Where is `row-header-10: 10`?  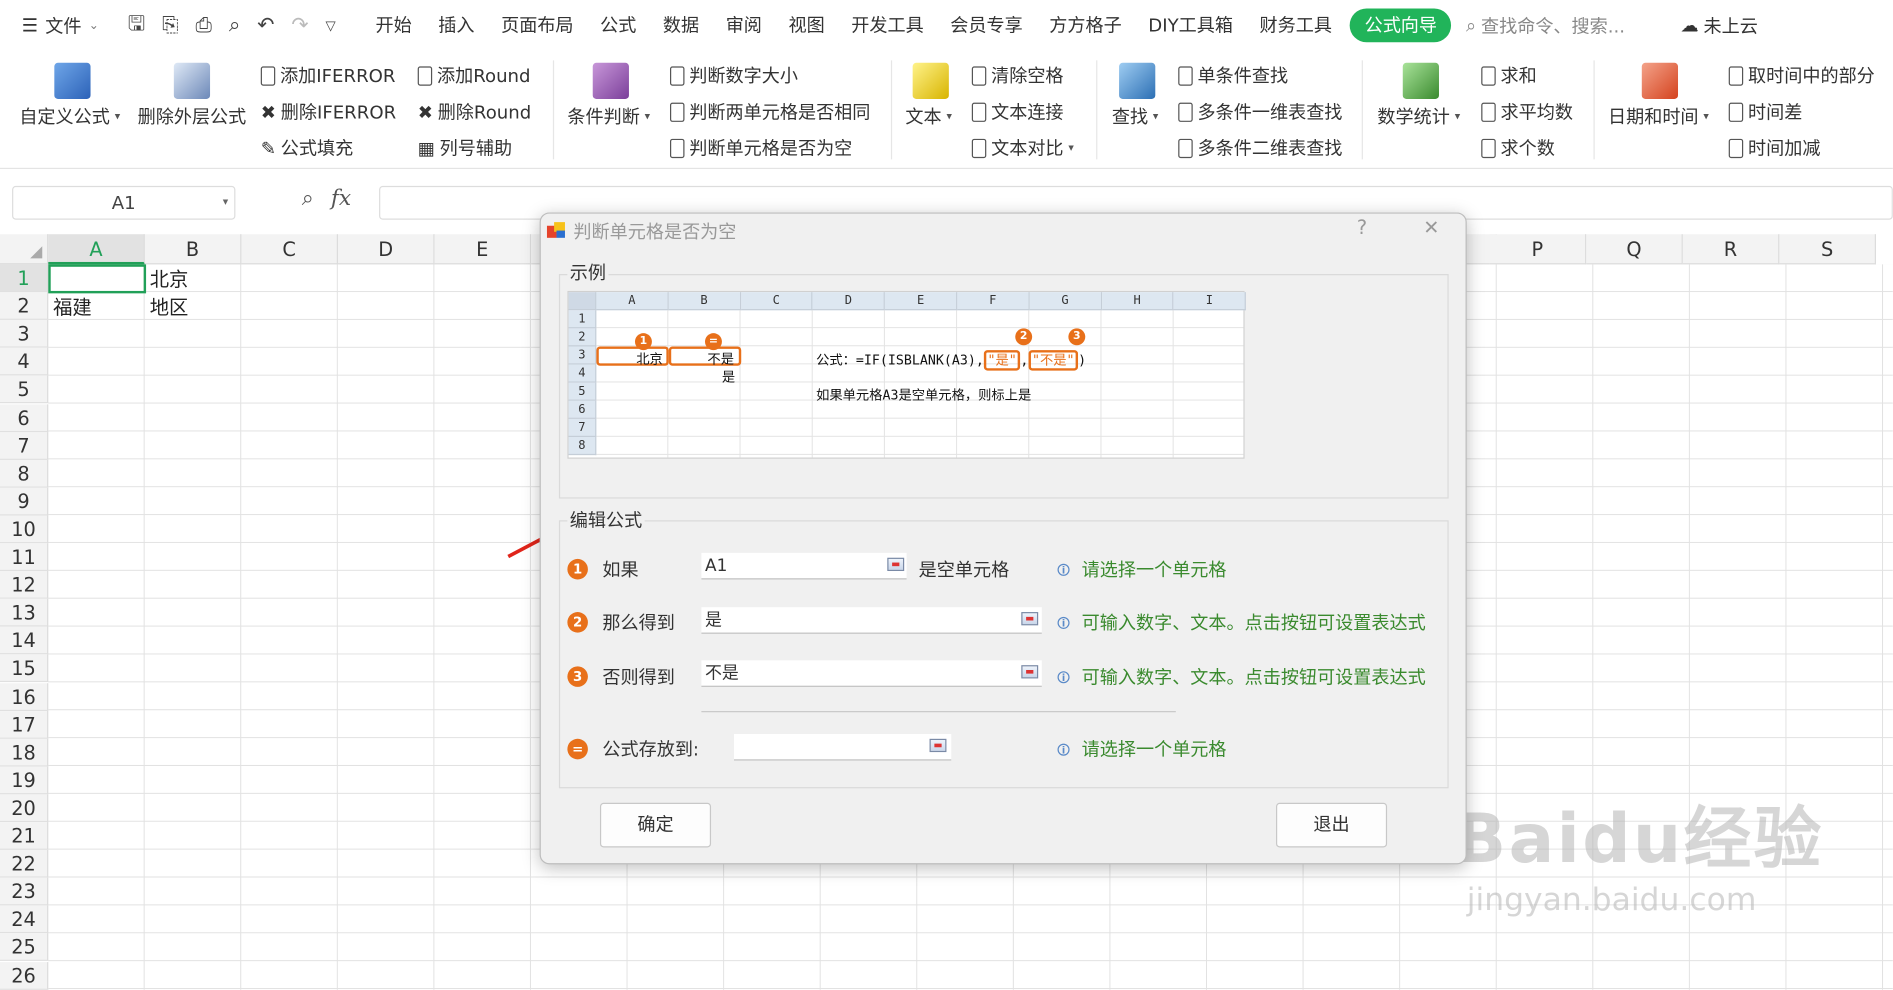 row-header-10: 10 is located at coordinates (24, 529).